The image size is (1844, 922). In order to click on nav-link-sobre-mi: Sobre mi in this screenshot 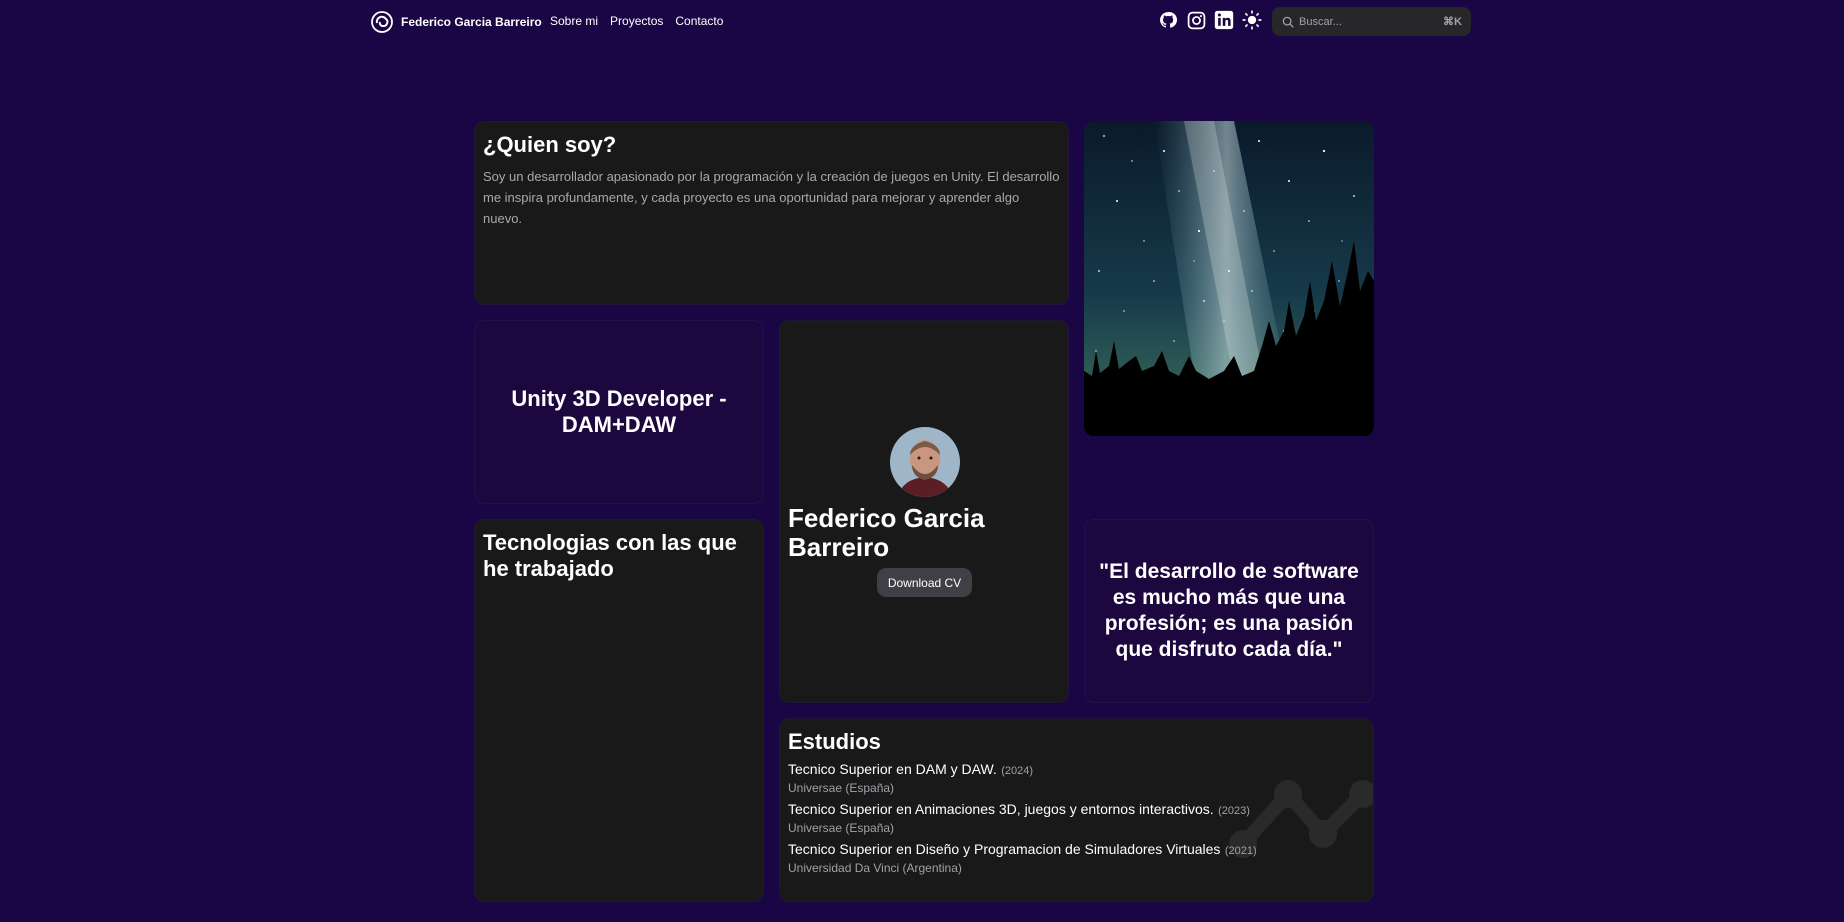, I will do `click(574, 21)`.